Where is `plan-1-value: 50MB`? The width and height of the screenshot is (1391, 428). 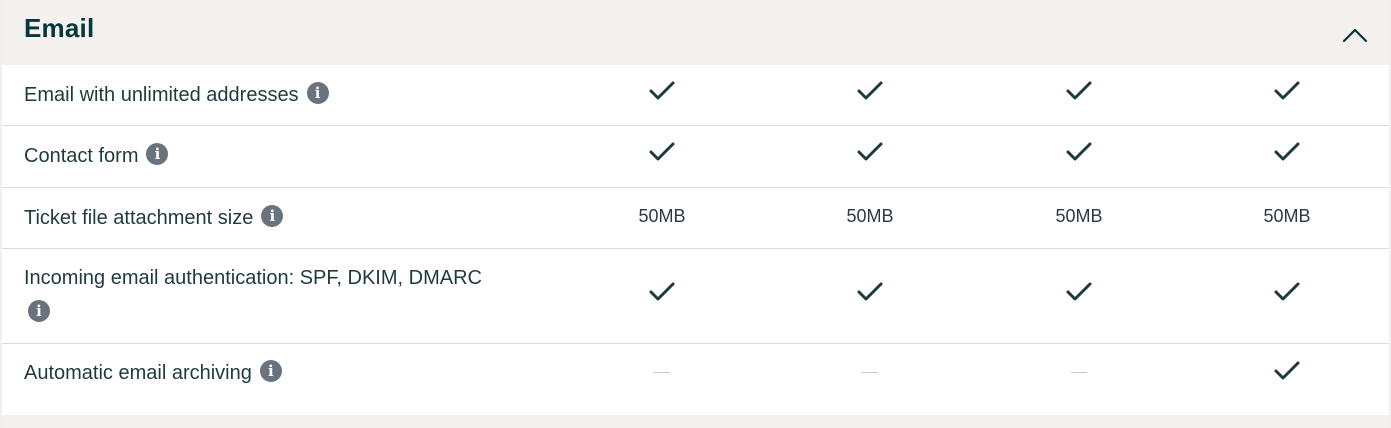
plan-1-value: 50MB is located at coordinates (662, 216).